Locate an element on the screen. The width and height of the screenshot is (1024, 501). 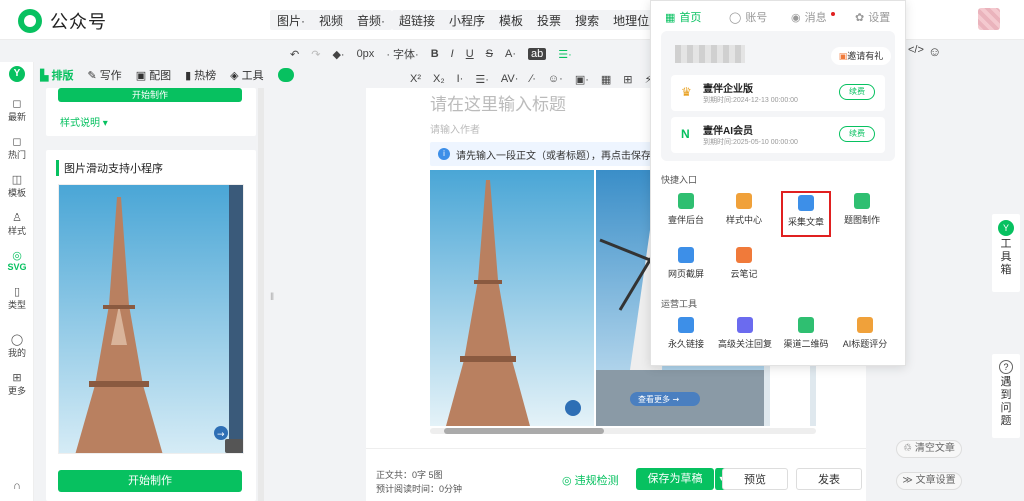
format-brush-icon: ◆· is located at coordinates (338, 54).